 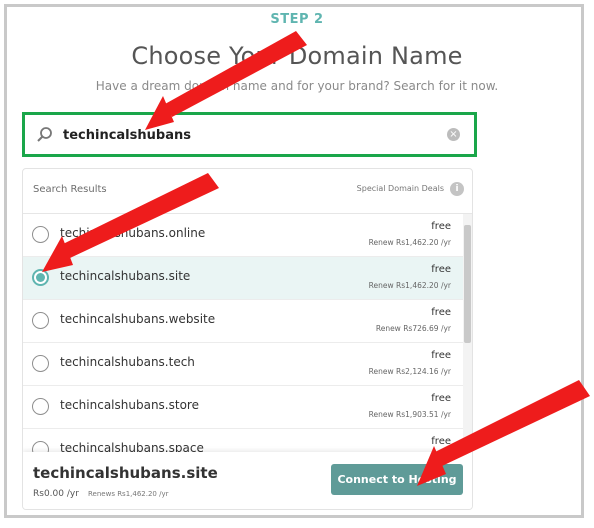 I want to click on special-deals-label: Special Domain Deals, so click(x=400, y=188).